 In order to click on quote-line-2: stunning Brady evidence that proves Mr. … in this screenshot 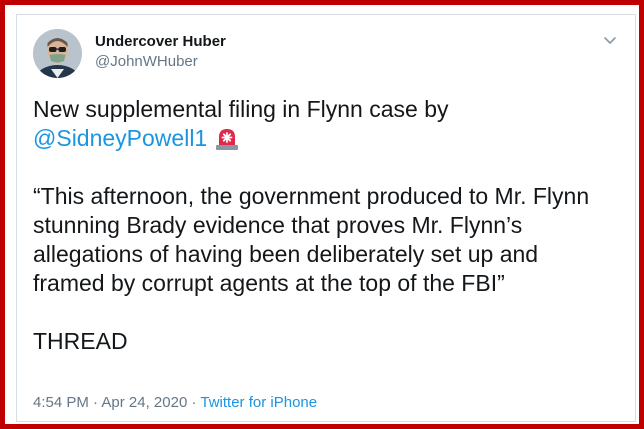, I will do `click(278, 225)`.